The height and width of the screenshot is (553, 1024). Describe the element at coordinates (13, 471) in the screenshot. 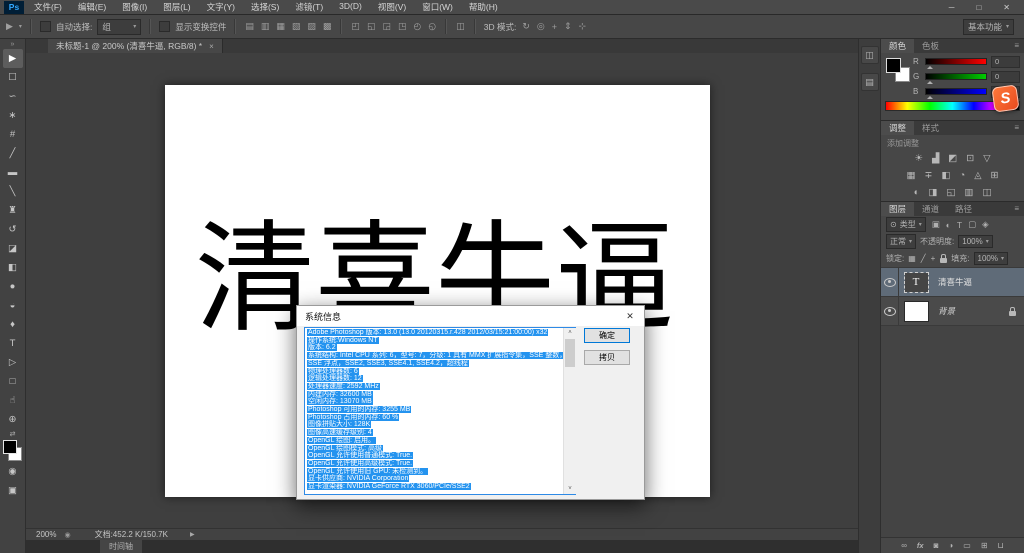

I see `quick-mask-button: ◉` at that location.